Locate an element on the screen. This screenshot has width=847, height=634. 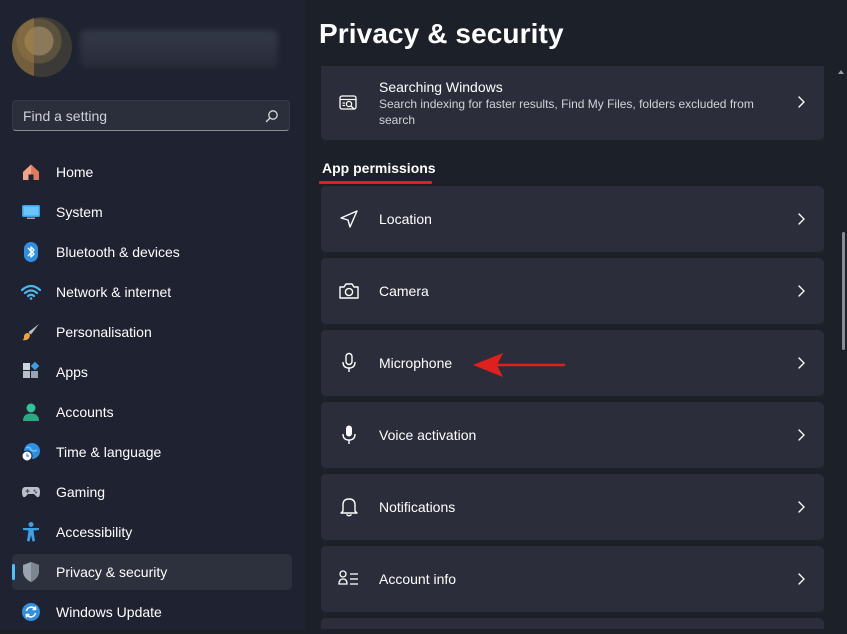
sidebar-item-privacy-security: Privacy & security is located at coordinates (152, 572).